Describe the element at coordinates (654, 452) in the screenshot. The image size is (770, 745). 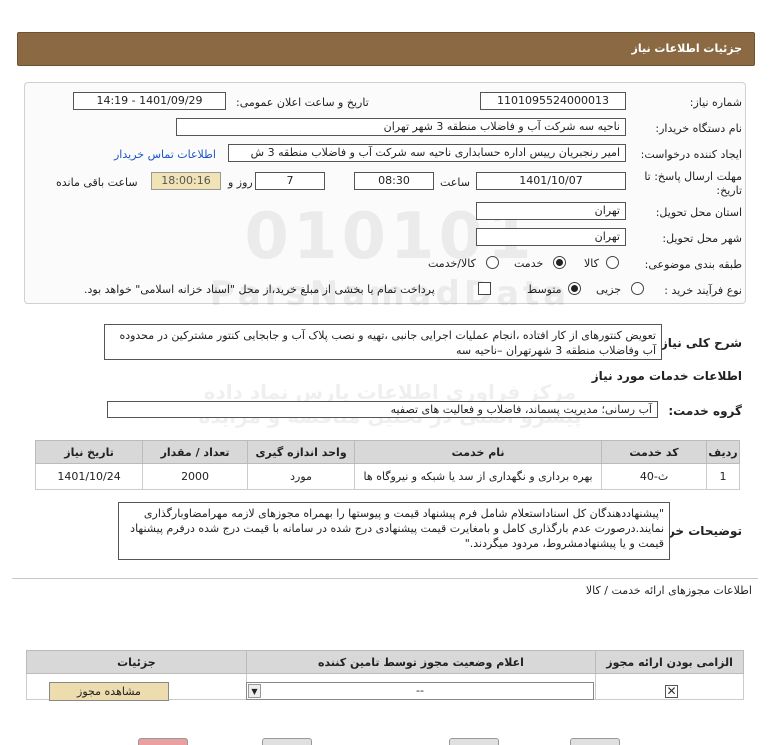
I see `col-code: کد خدمت` at that location.